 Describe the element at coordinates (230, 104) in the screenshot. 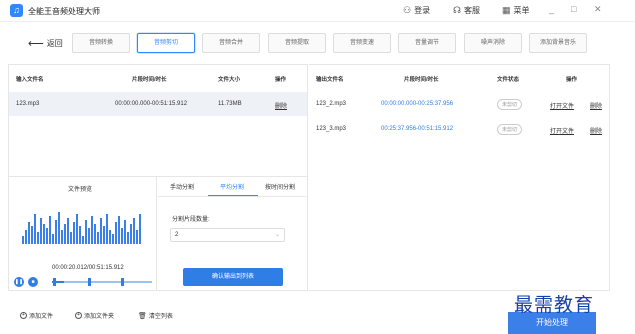

I see `input-file-size: 11.73MB` at that location.